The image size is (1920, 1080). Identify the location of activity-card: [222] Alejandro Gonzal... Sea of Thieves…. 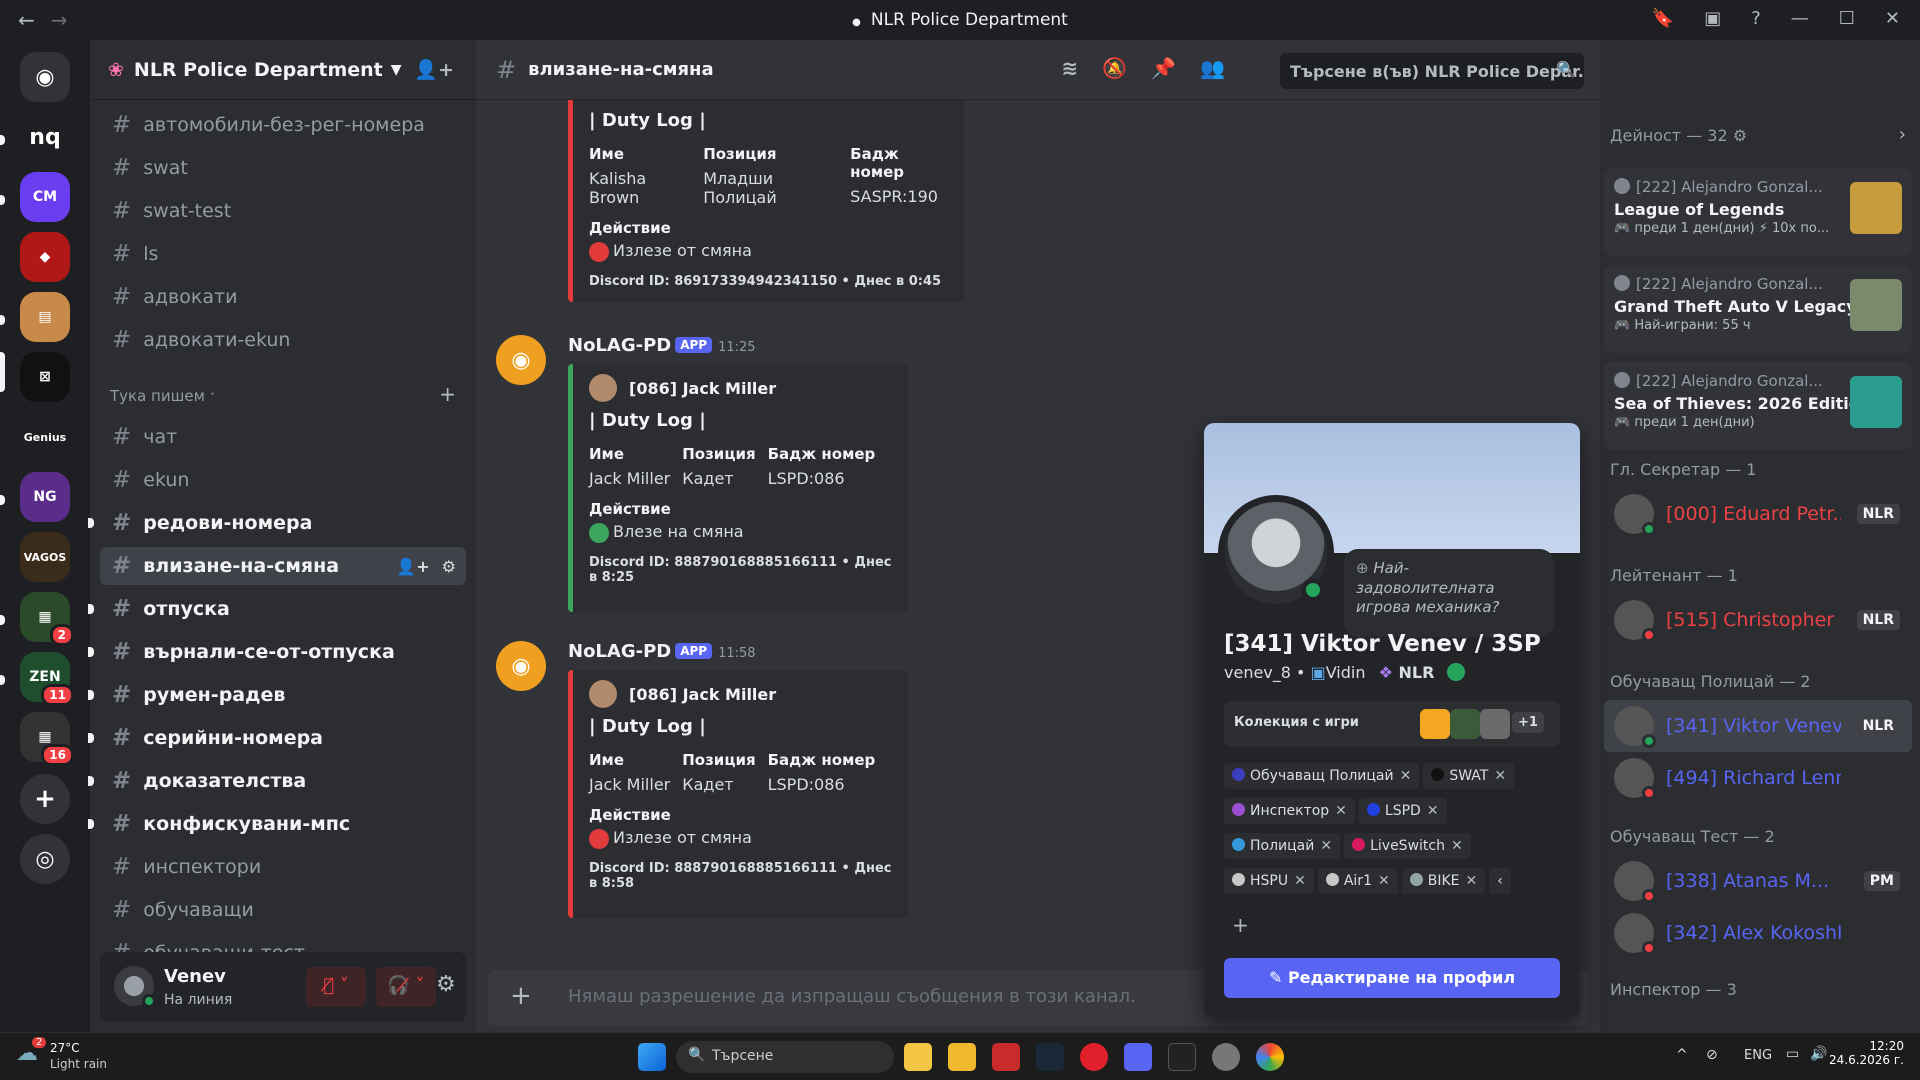
(1758, 406).